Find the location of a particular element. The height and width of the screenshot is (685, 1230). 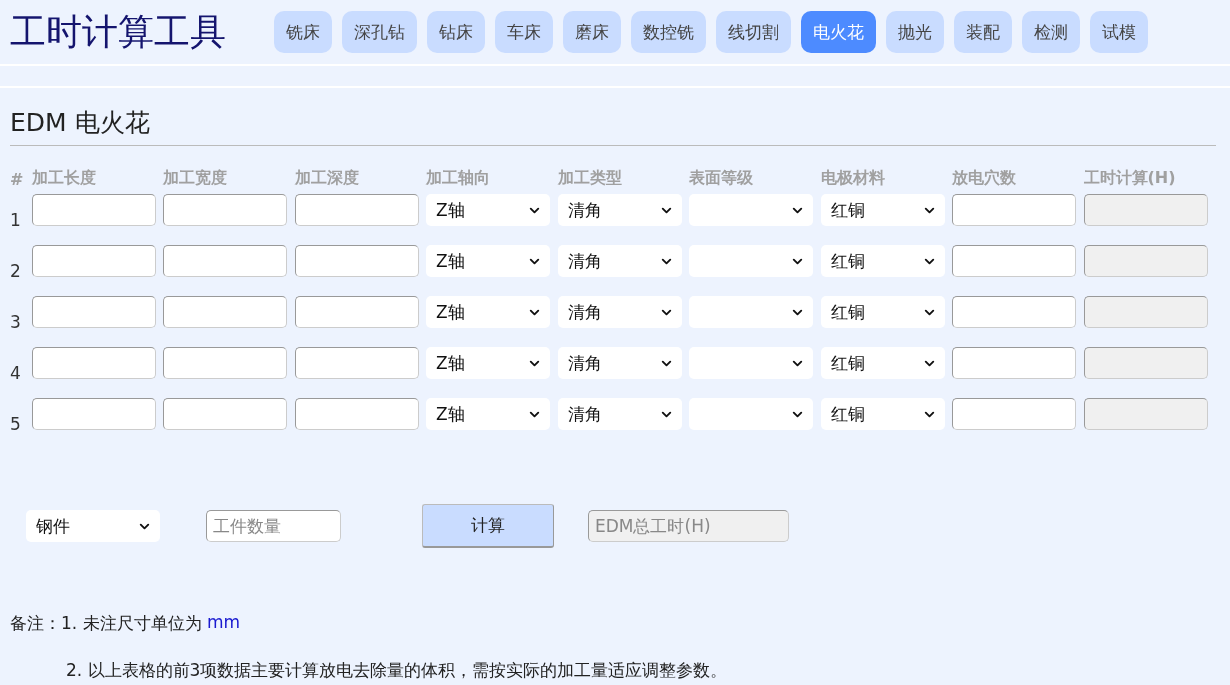

tab: 装配 is located at coordinates (983, 32).